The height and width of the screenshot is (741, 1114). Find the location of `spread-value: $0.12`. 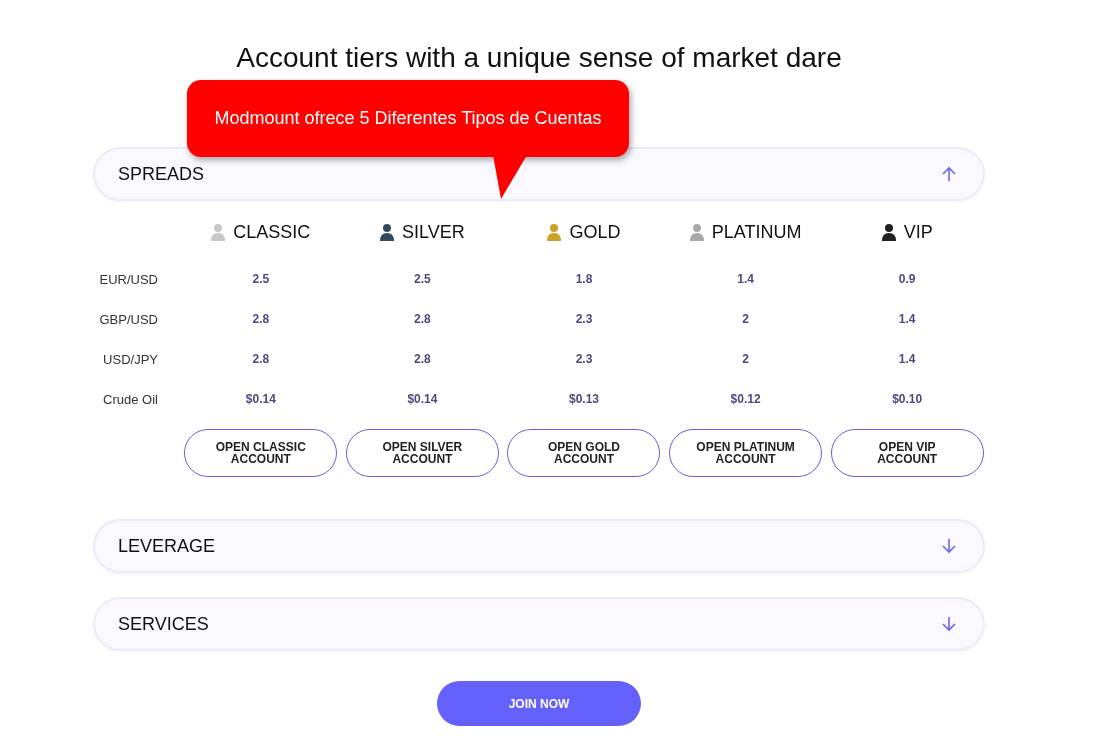

spread-value: $0.12 is located at coordinates (745, 399).